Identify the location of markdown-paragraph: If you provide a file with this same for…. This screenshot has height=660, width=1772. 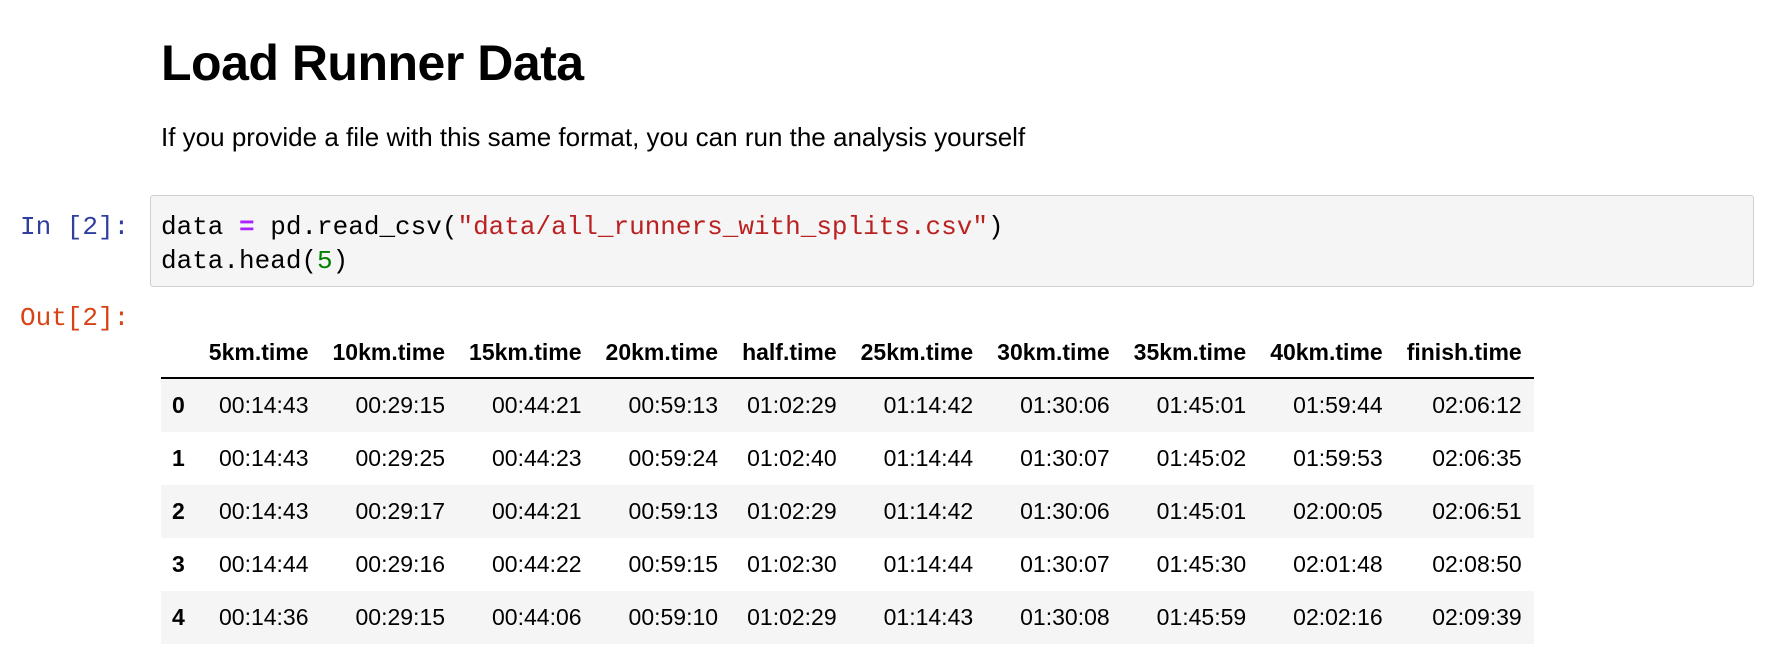
(593, 137).